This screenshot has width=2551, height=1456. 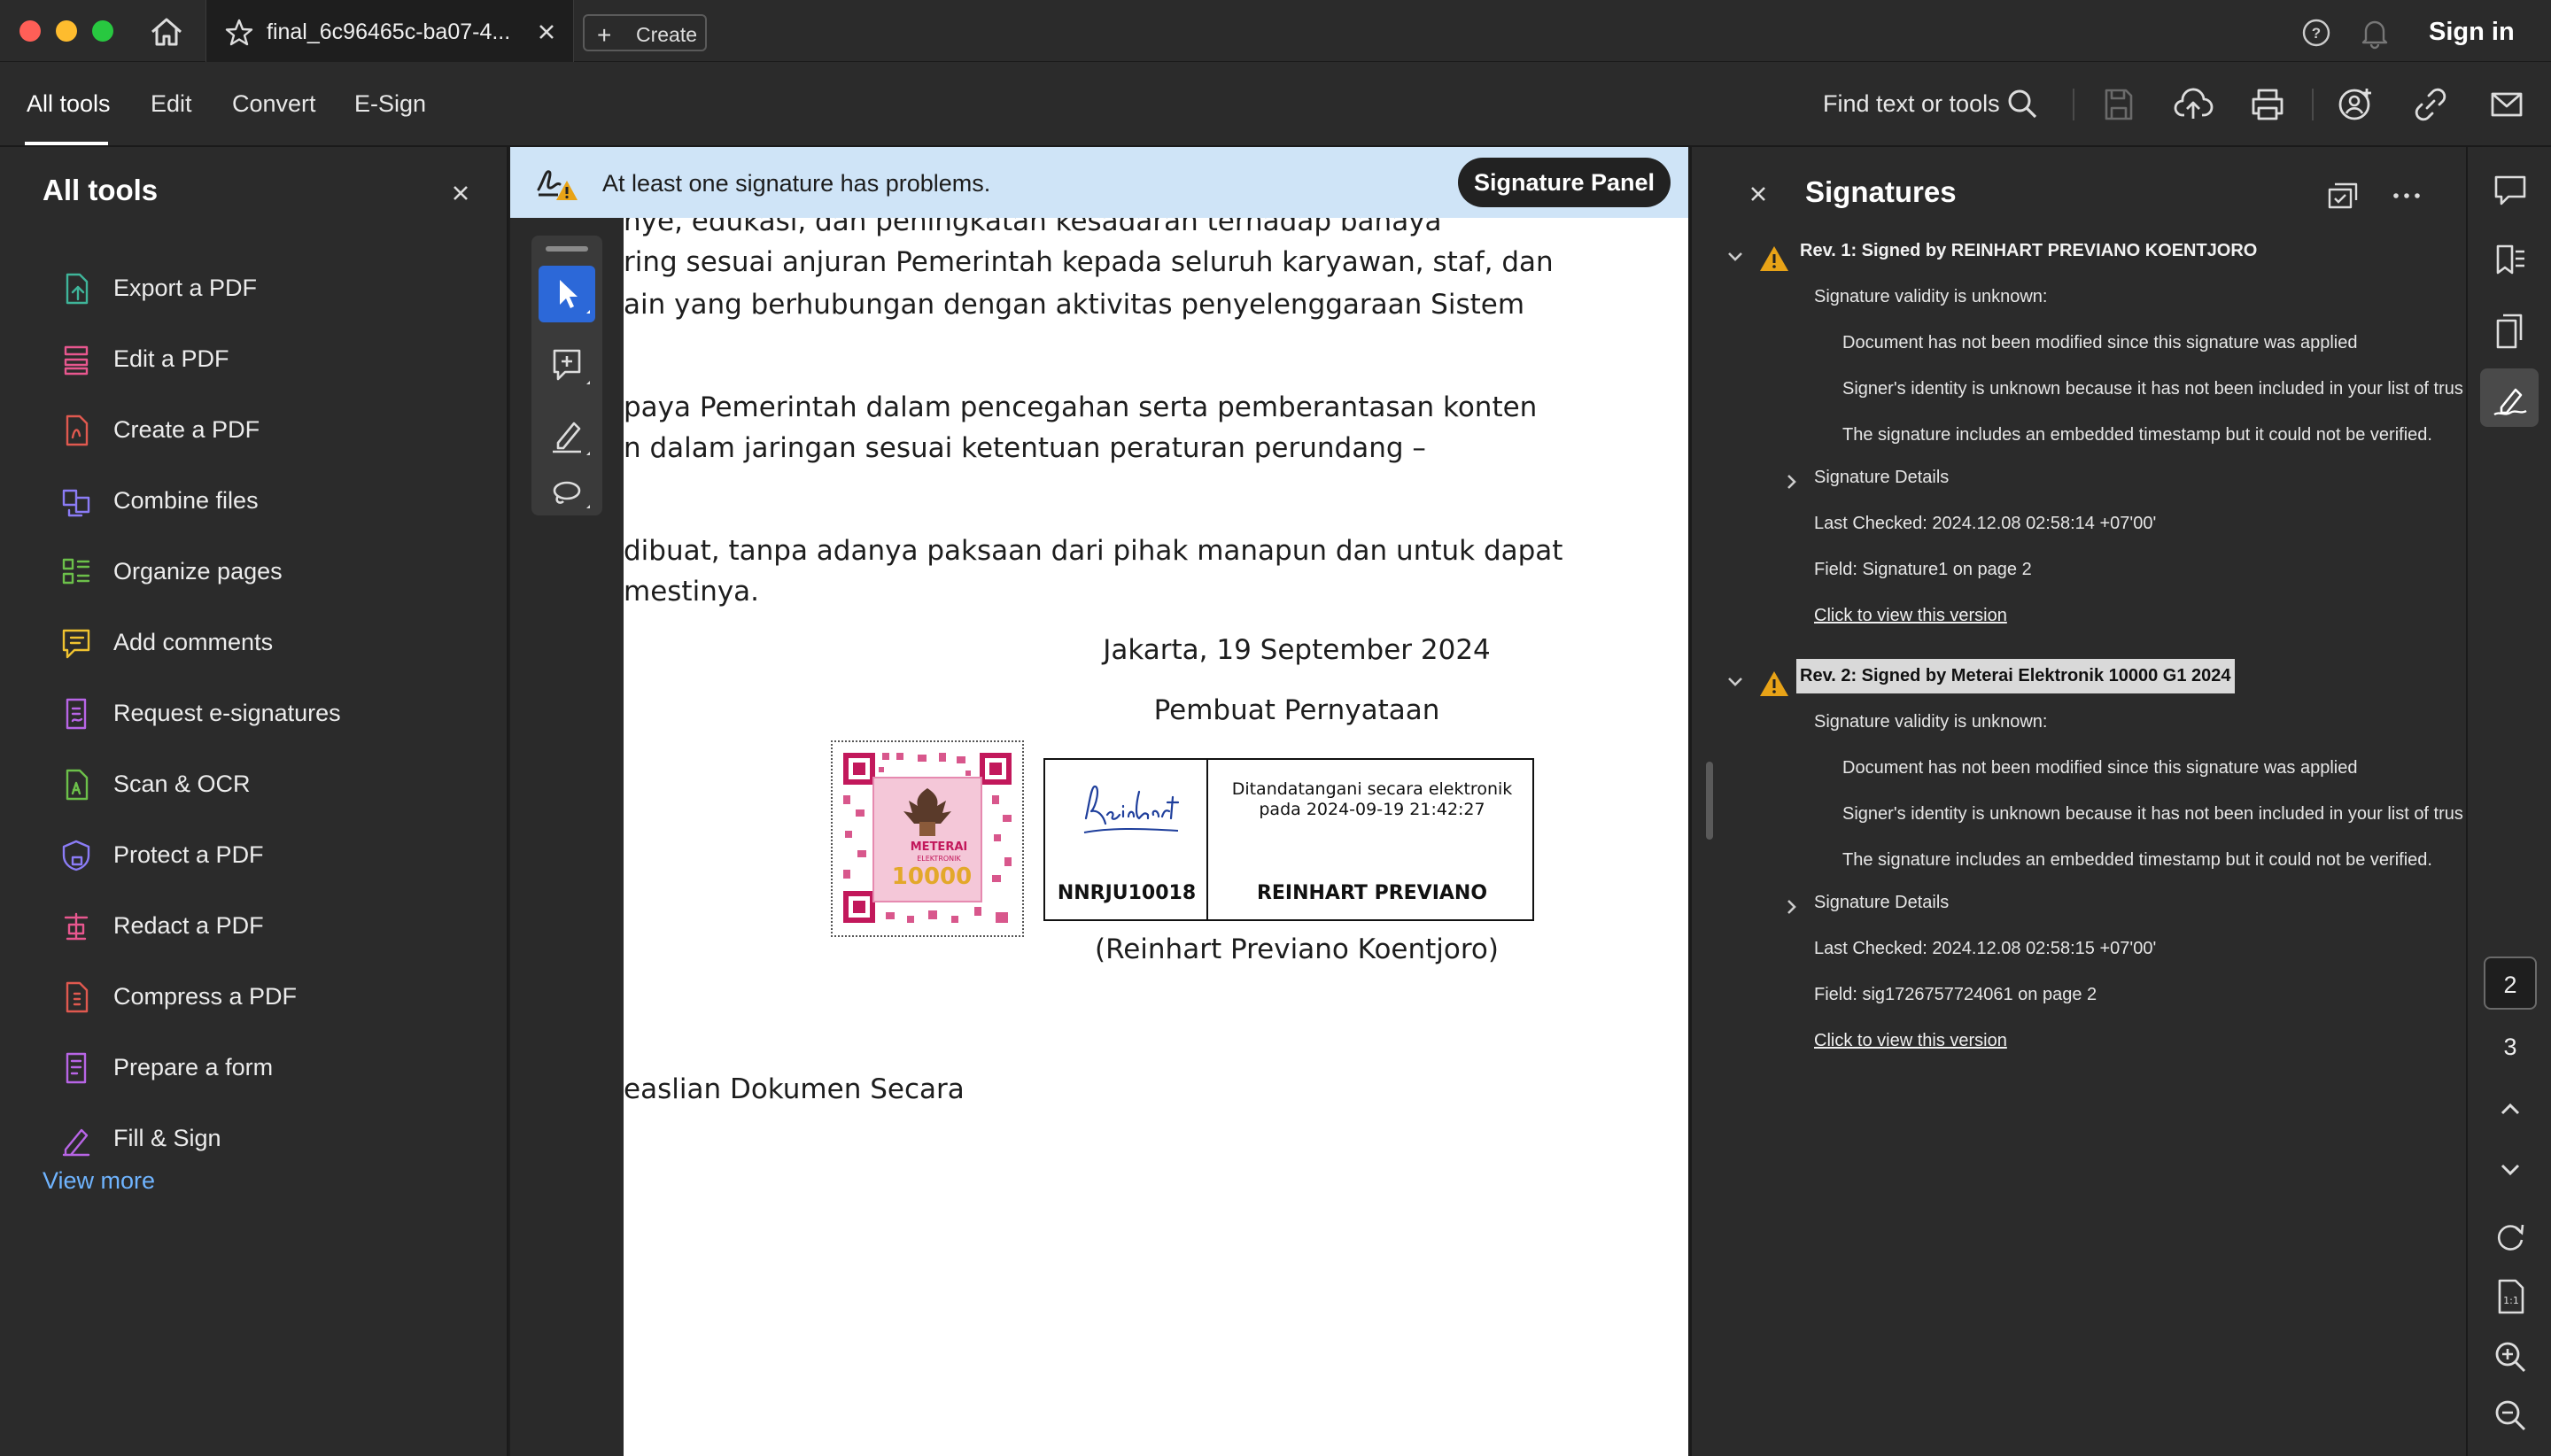 What do you see at coordinates (2375, 33) in the screenshot?
I see `notifications-bell-icon` at bounding box center [2375, 33].